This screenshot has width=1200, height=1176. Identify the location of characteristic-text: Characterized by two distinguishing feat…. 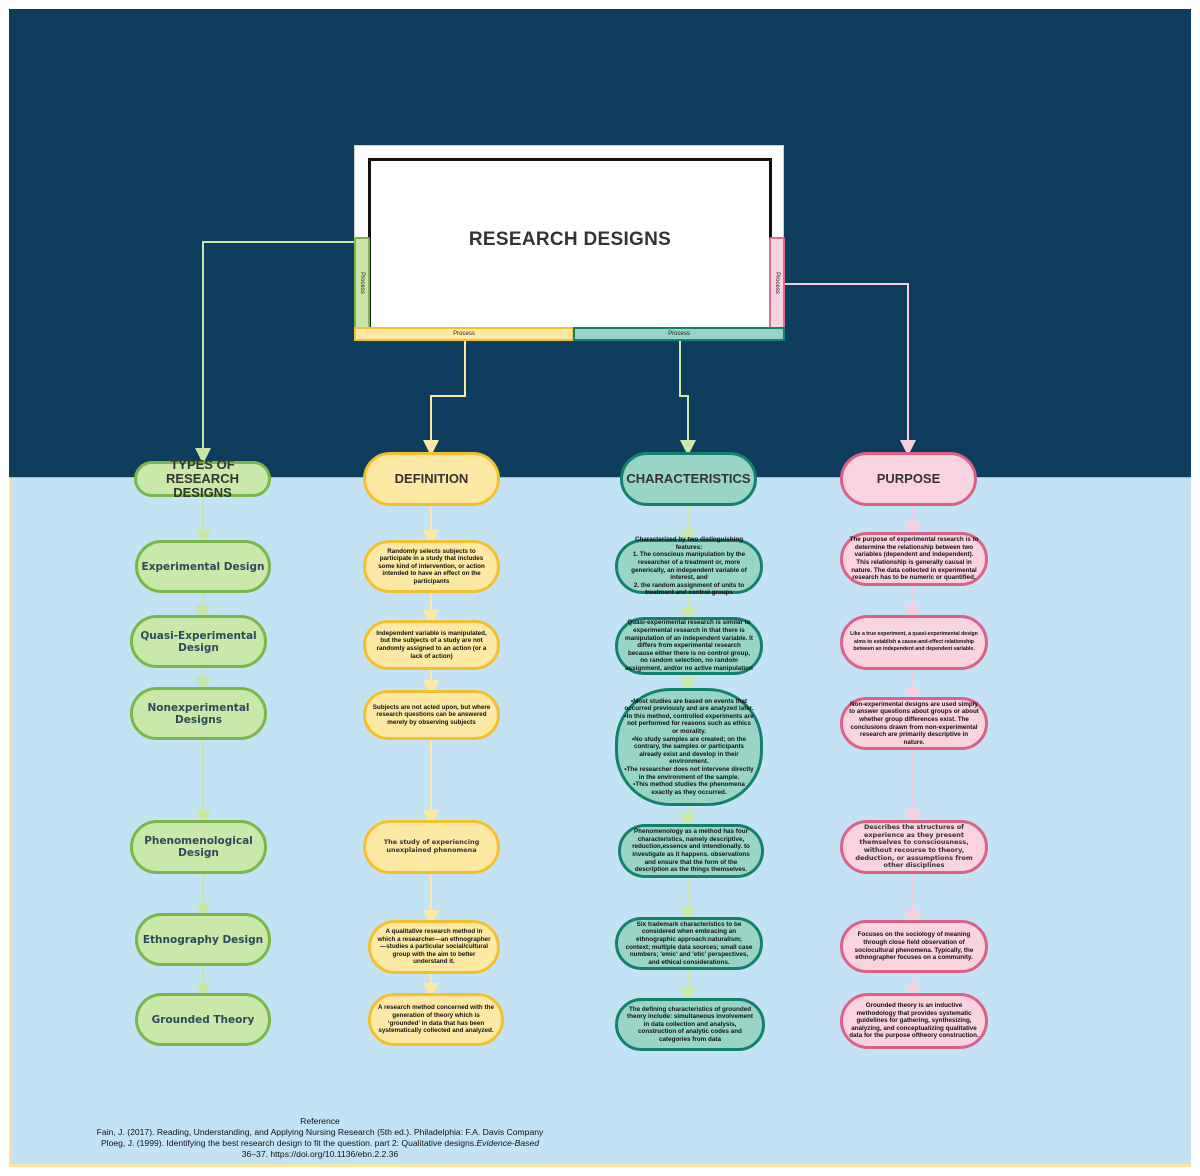
(689, 566).